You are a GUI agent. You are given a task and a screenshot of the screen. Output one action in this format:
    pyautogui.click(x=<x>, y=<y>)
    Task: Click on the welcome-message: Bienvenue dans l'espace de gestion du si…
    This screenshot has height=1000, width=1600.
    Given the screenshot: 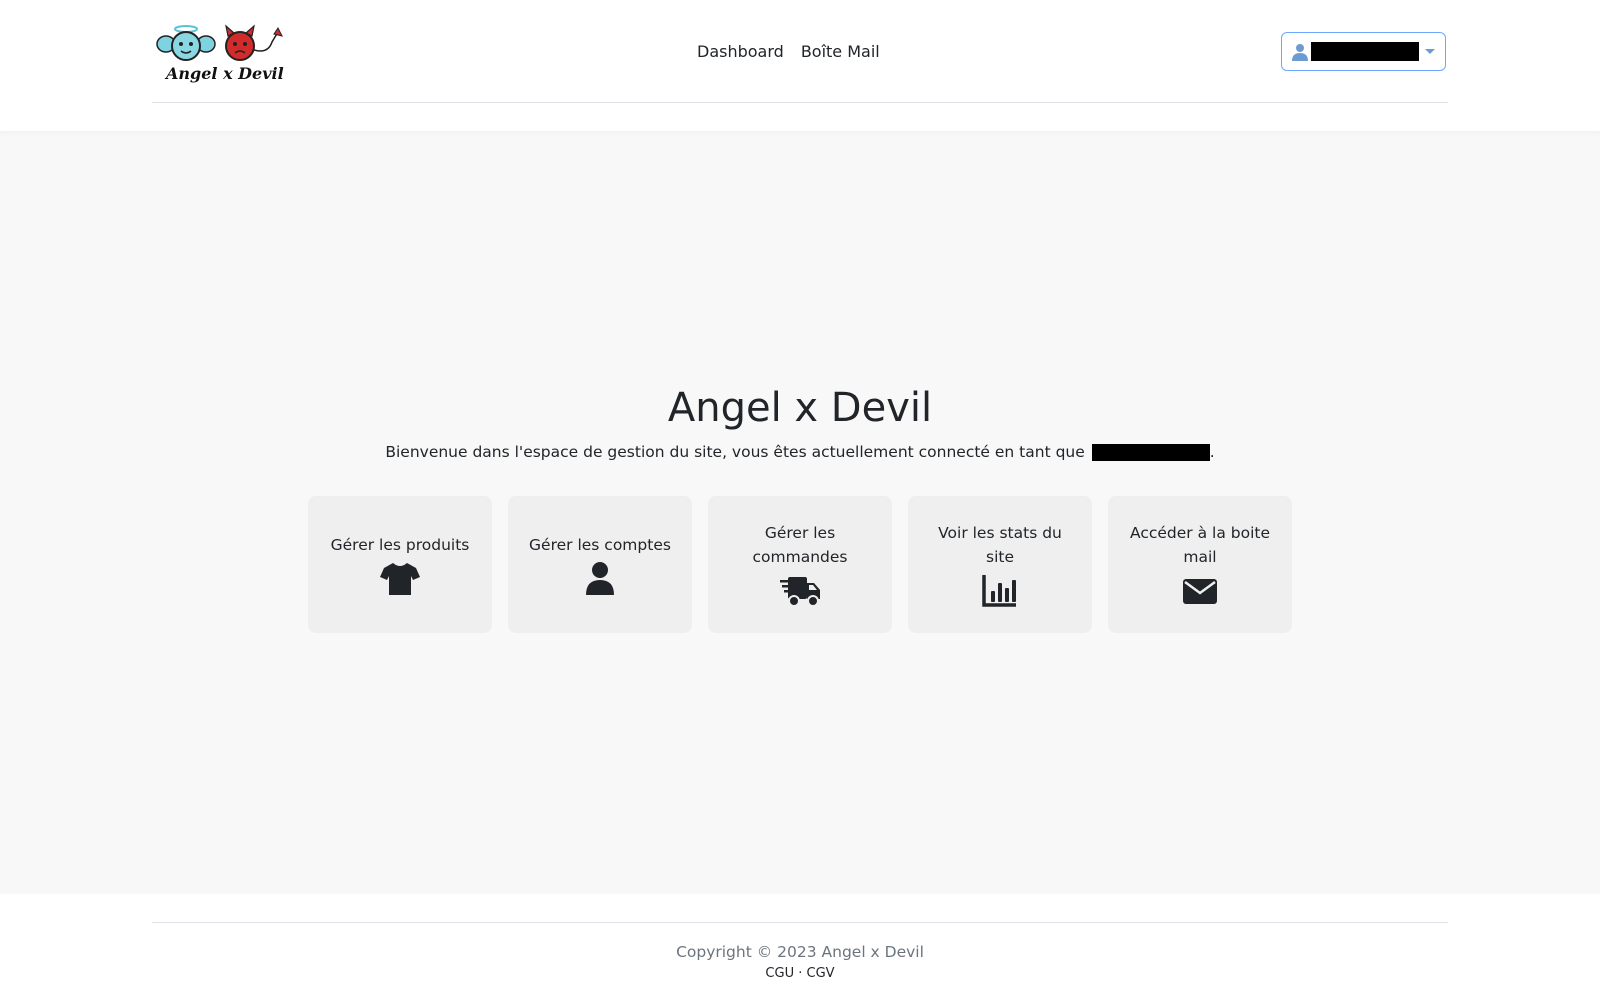 What is the action you would take?
    pyautogui.click(x=800, y=452)
    